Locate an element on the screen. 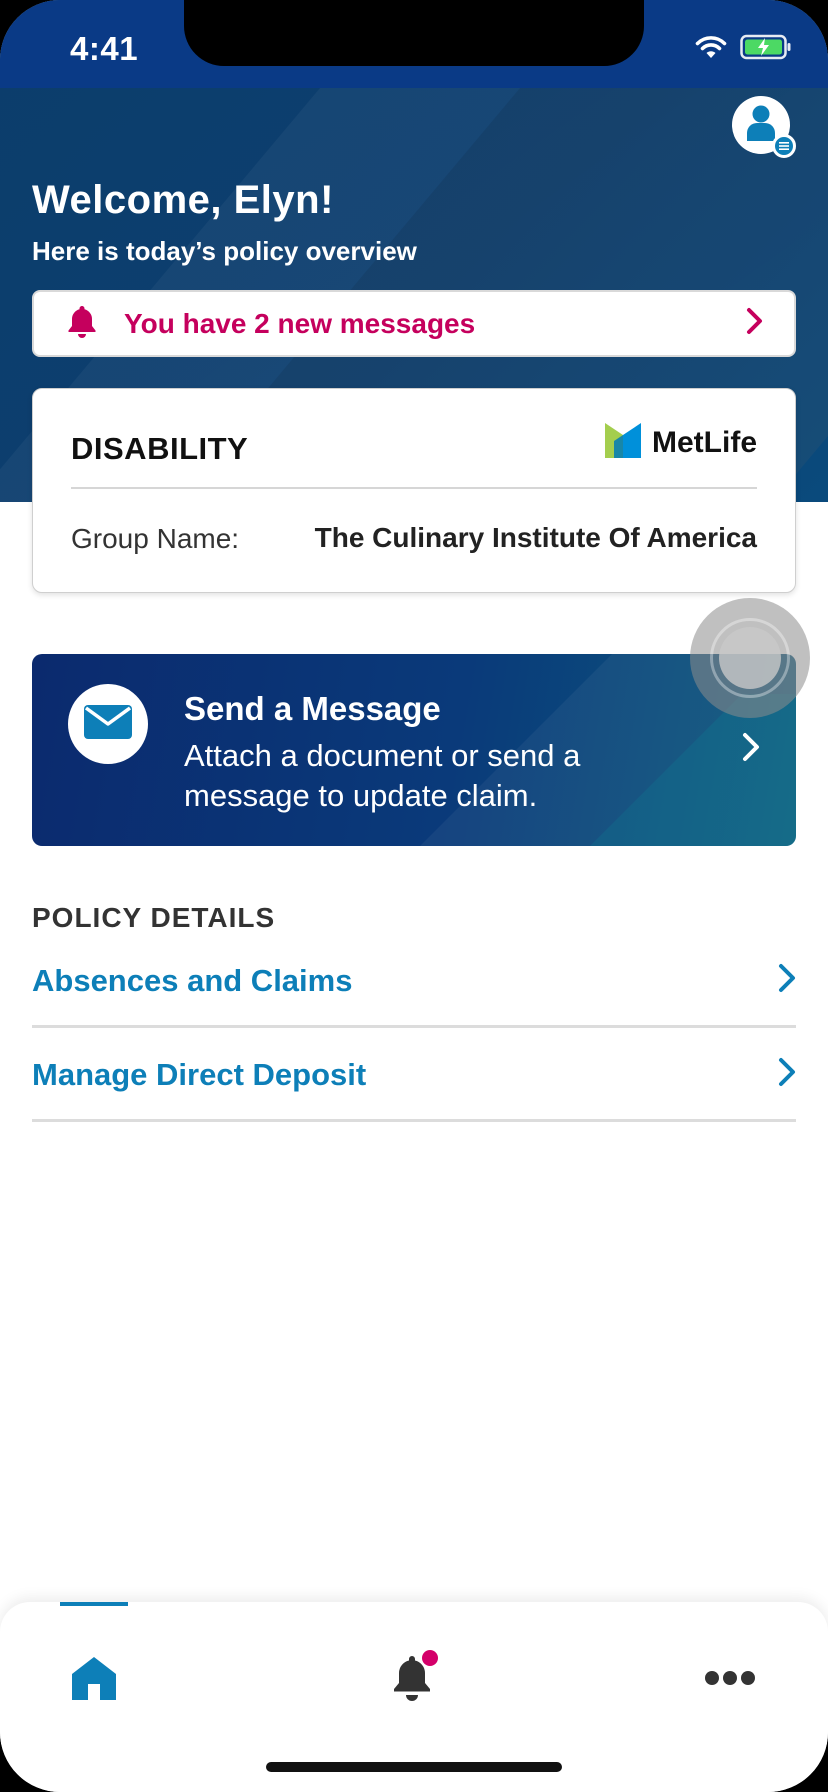  policy-details-heading: POLICY DETAILS is located at coordinates (154, 917).